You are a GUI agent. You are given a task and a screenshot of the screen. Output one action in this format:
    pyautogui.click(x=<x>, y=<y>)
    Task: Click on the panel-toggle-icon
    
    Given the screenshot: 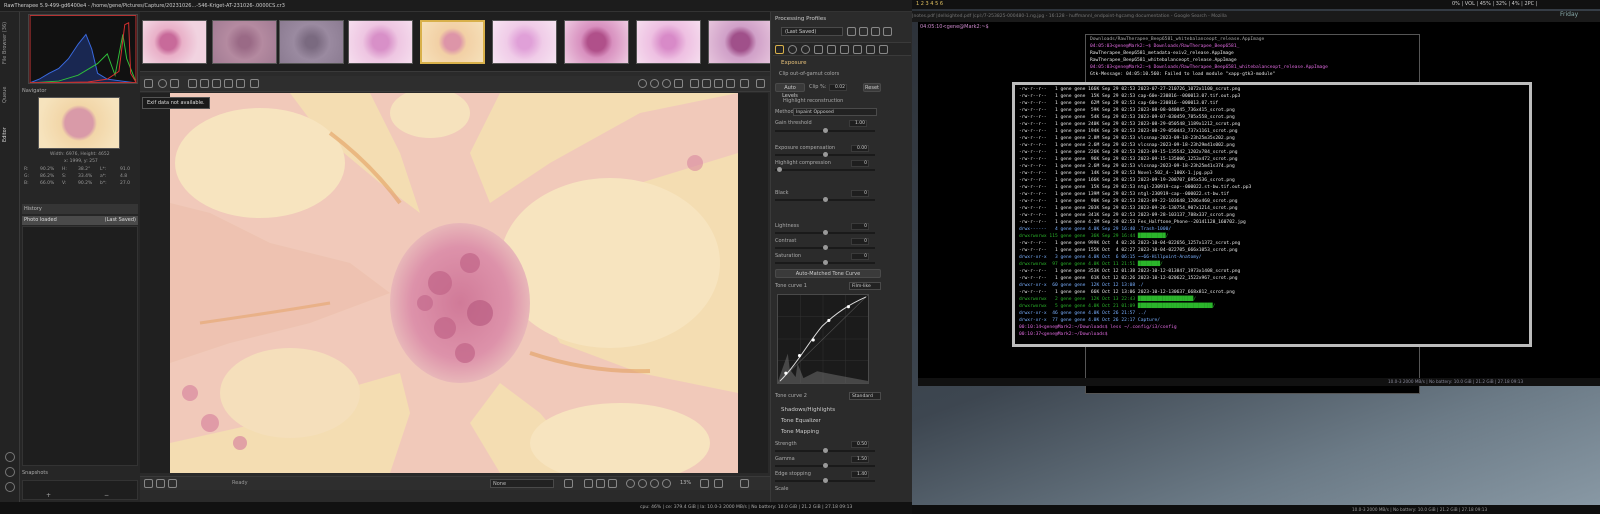 What is the action you would take?
    pyautogui.click(x=744, y=483)
    